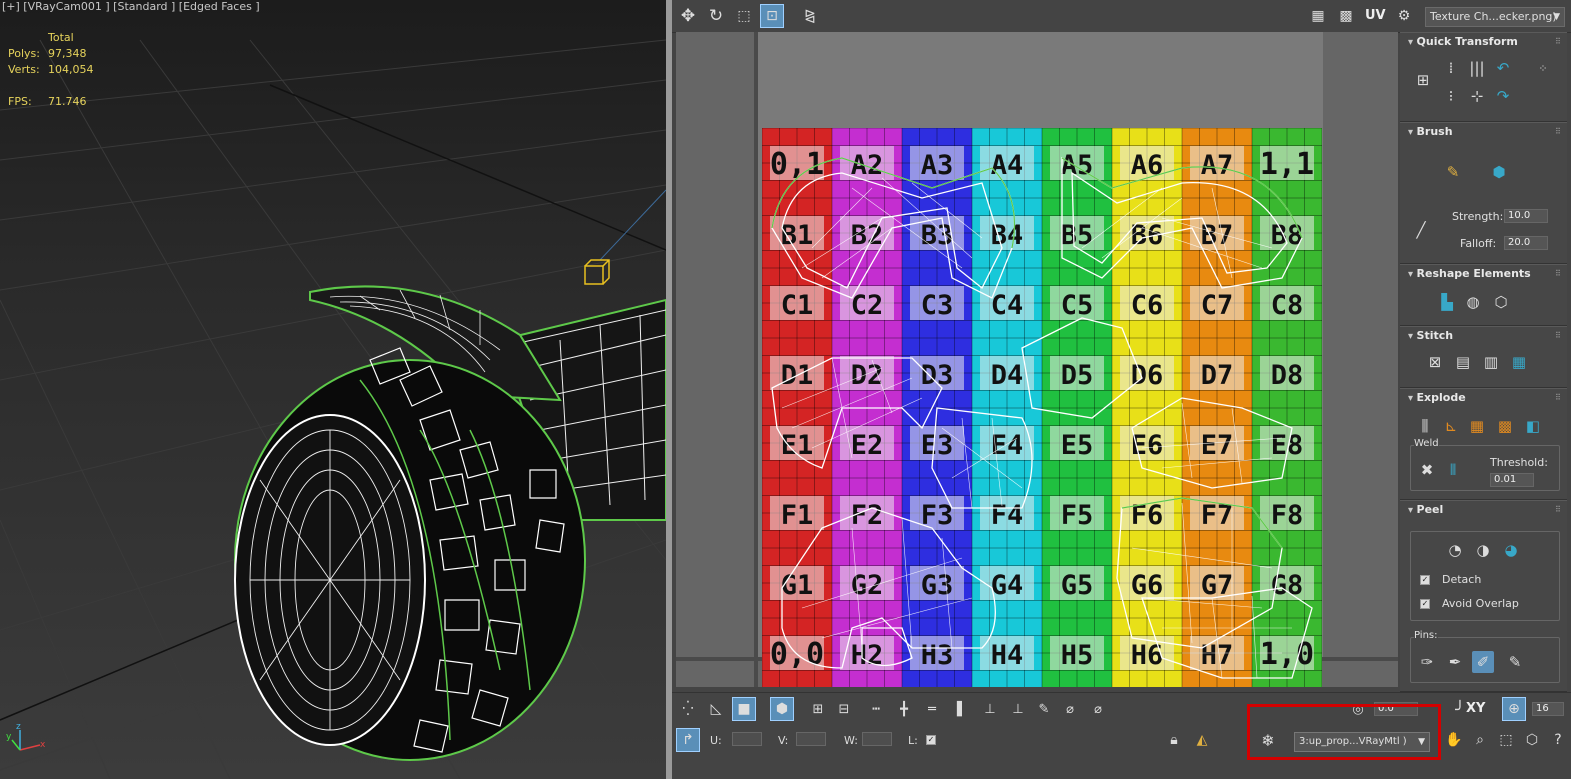  I want to click on relax-brush-icon: ⬢, so click(1499, 172).